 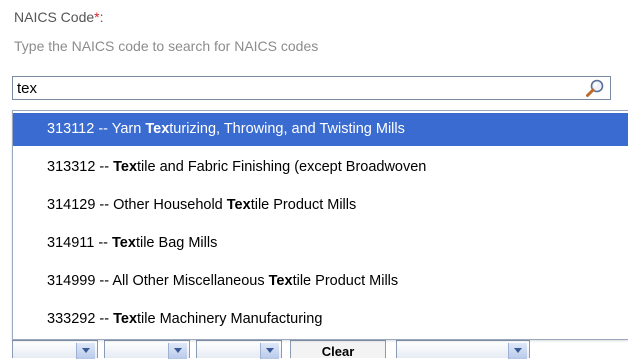 What do you see at coordinates (230, 319) in the screenshot?
I see `suggestion-text: tile Machinery Manufacturing` at bounding box center [230, 319].